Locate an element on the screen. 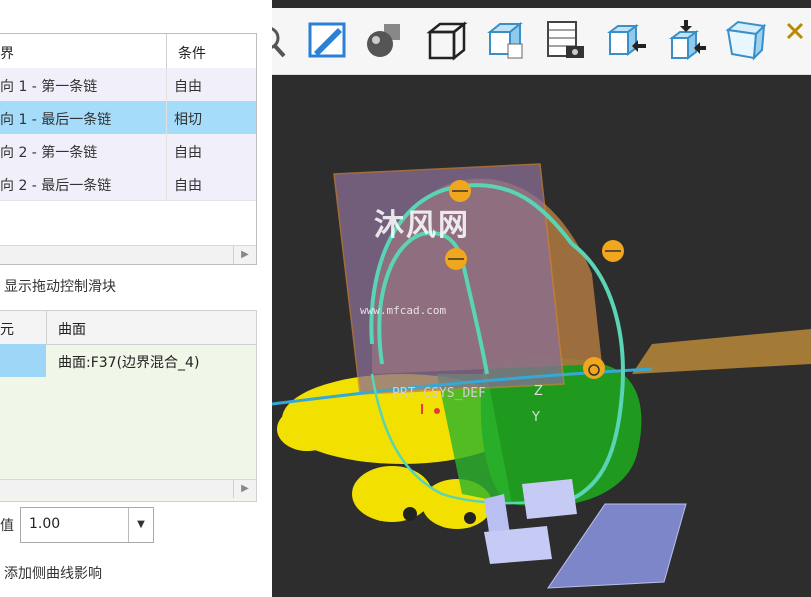 This screenshot has height=597, width=811. boundary-cell: 向 2 - 第一条链 is located at coordinates (48, 152).